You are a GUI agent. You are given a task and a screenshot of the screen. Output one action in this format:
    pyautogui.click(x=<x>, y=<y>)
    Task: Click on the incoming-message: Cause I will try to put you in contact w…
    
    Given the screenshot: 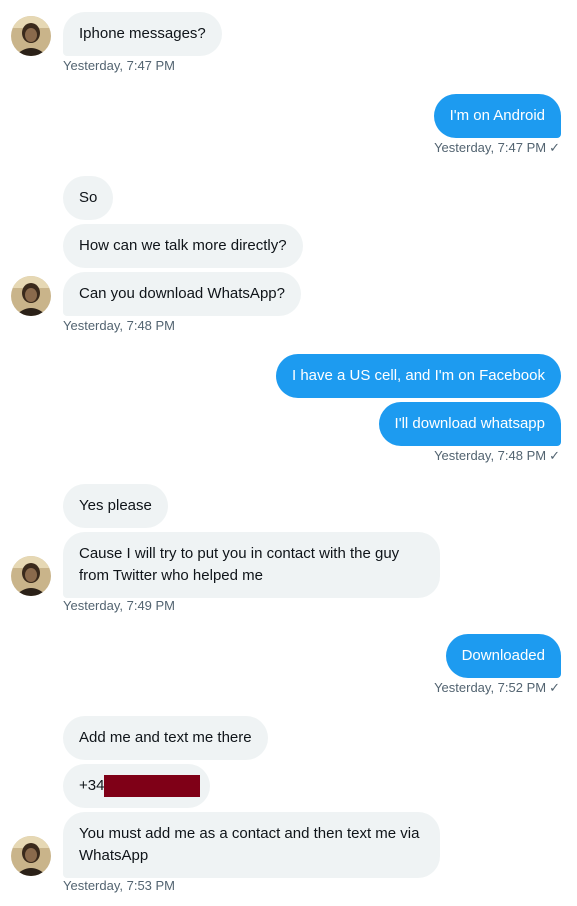 What is the action you would take?
    pyautogui.click(x=251, y=565)
    